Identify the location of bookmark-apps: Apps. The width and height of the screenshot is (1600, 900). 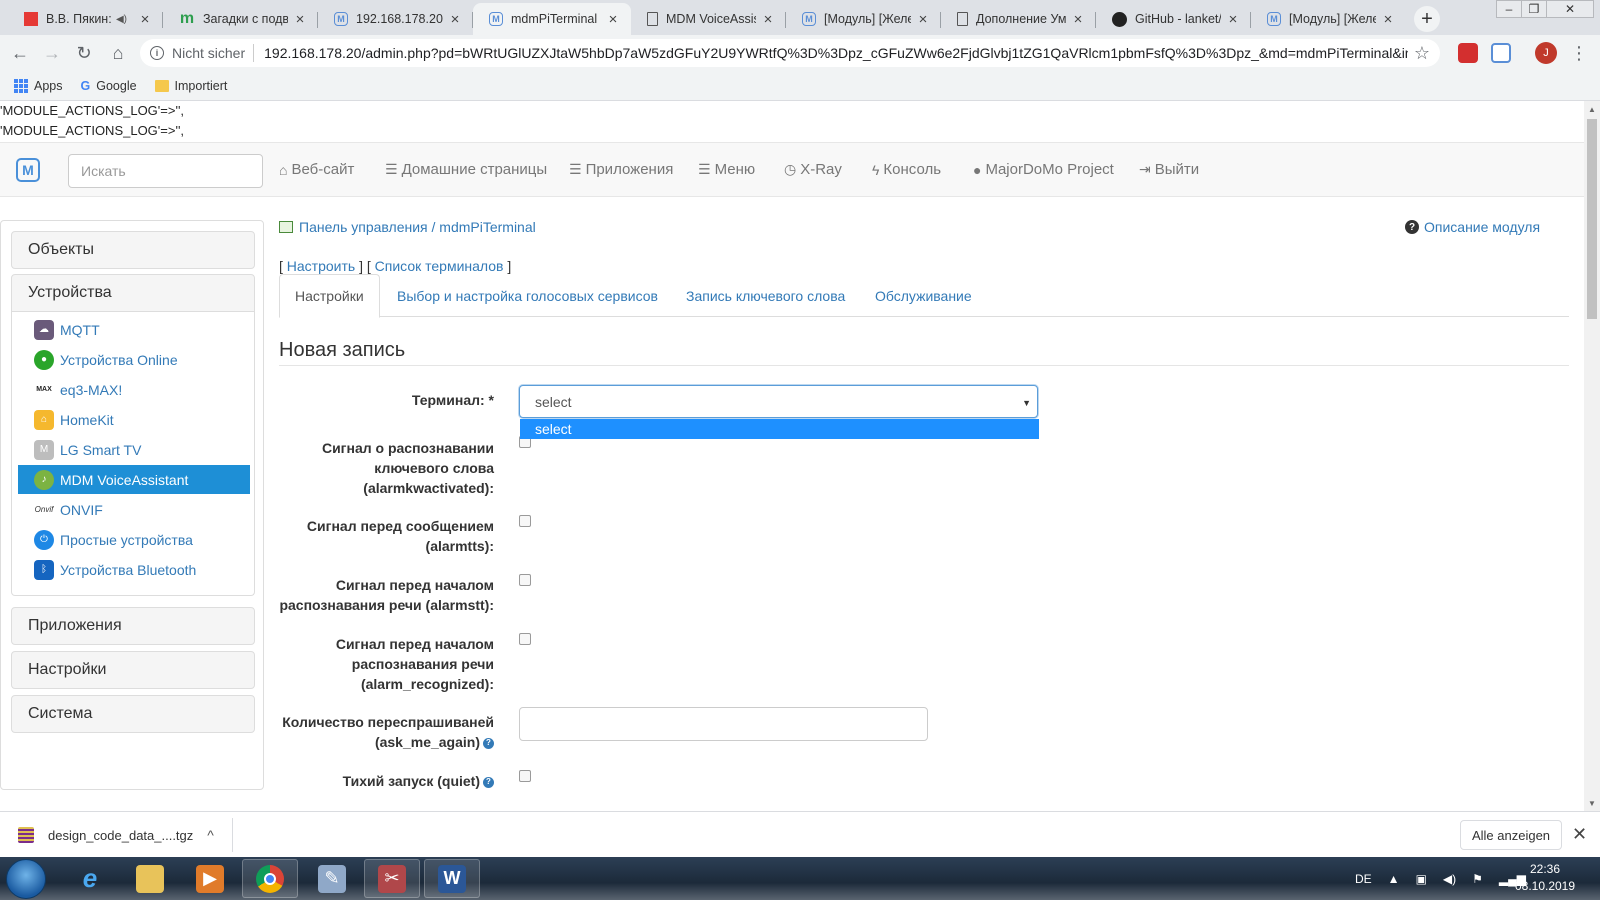
(38, 85).